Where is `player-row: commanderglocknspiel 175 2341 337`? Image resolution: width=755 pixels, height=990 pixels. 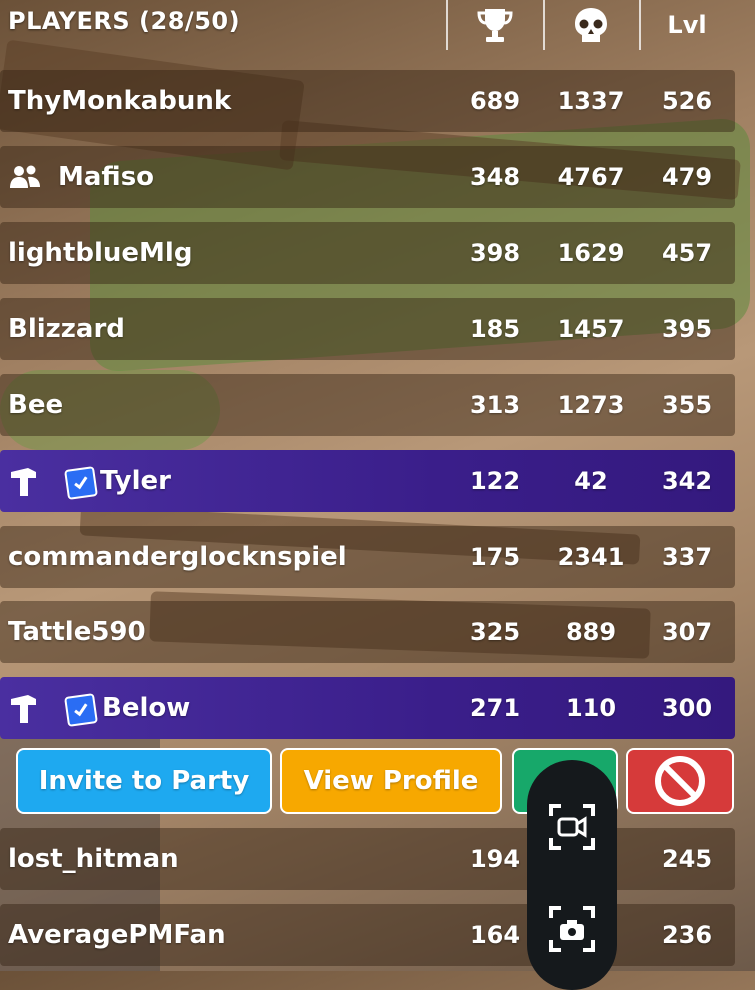 player-row: commanderglocknspiel 175 2341 337 is located at coordinates (367, 557).